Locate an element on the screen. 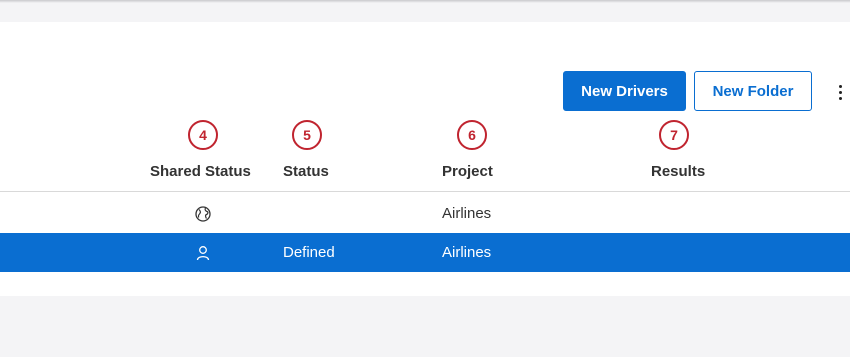 This screenshot has height=357, width=850. header-divider is located at coordinates (425, 191).